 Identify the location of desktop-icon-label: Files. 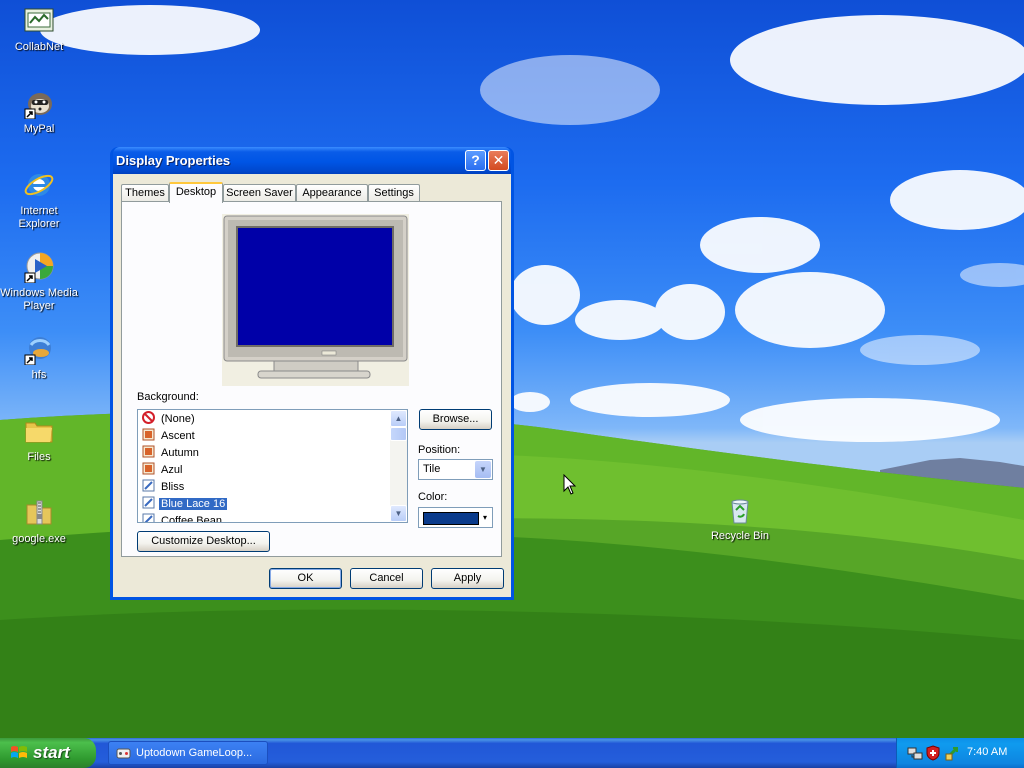
(39, 457).